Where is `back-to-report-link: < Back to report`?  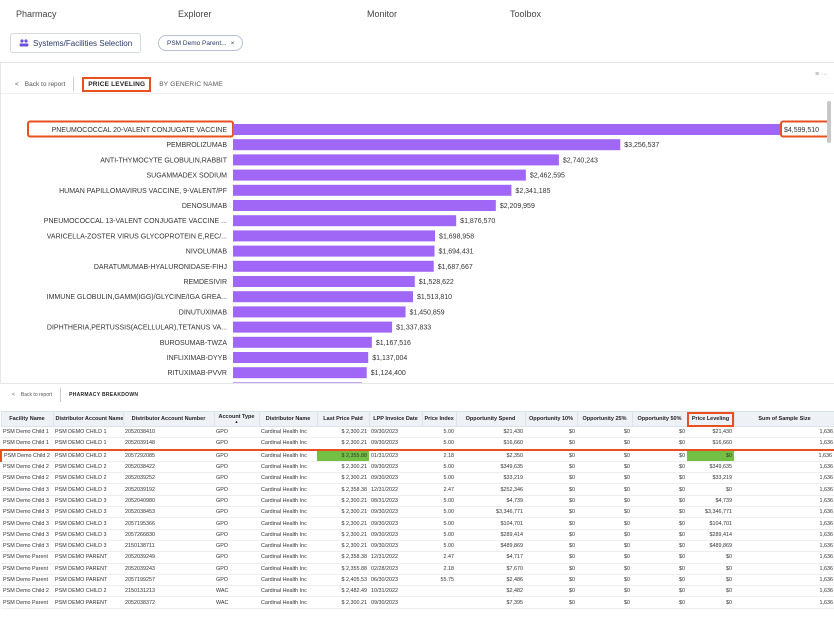 back-to-report-link: < Back to report is located at coordinates (40, 84).